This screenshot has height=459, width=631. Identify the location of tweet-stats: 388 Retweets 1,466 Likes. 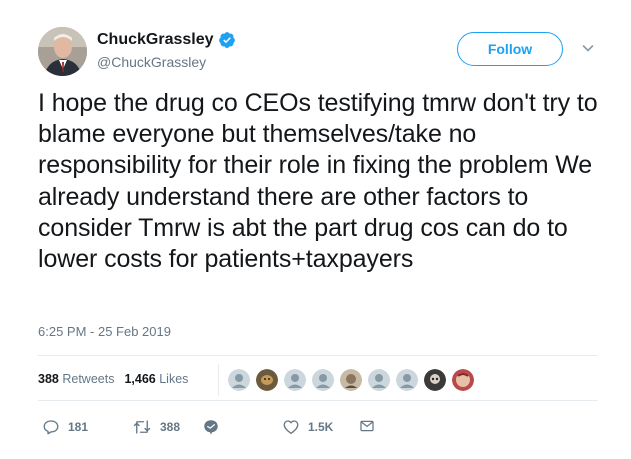
(113, 379).